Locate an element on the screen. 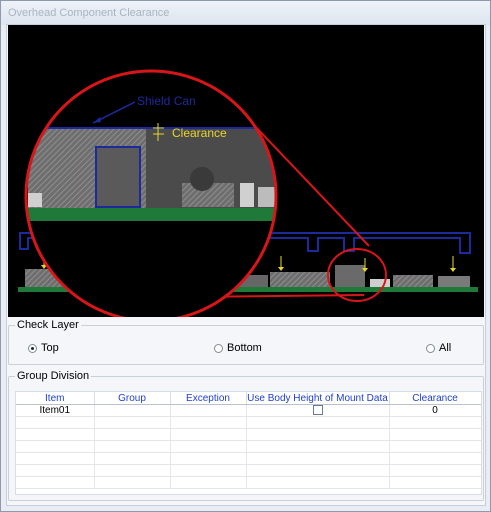  radio-top: Top is located at coordinates (43, 348).